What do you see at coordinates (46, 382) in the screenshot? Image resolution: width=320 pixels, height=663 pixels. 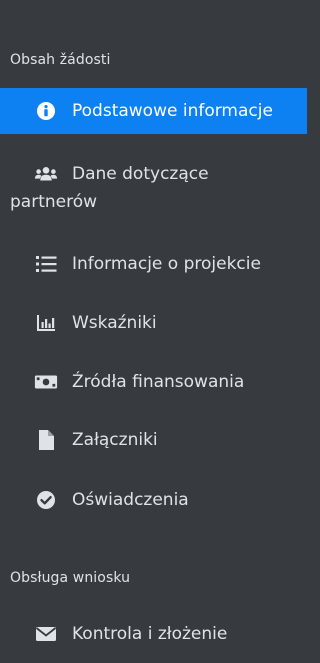 I see `money-bill-icon` at bounding box center [46, 382].